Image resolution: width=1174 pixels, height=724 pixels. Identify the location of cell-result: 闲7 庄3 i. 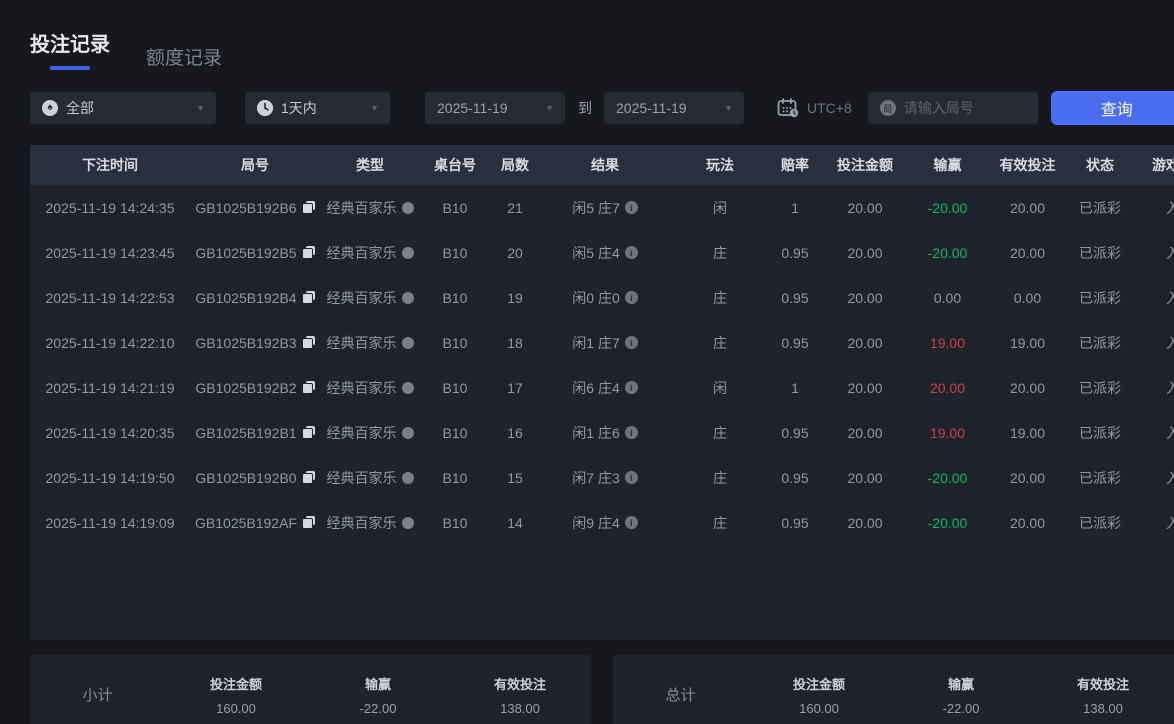
(605, 478).